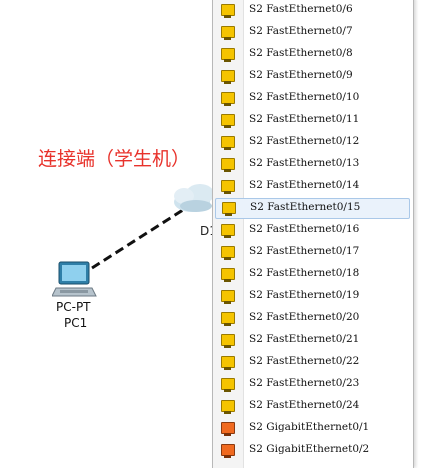  I want to click on pc-computer-icon, so click(75, 280).